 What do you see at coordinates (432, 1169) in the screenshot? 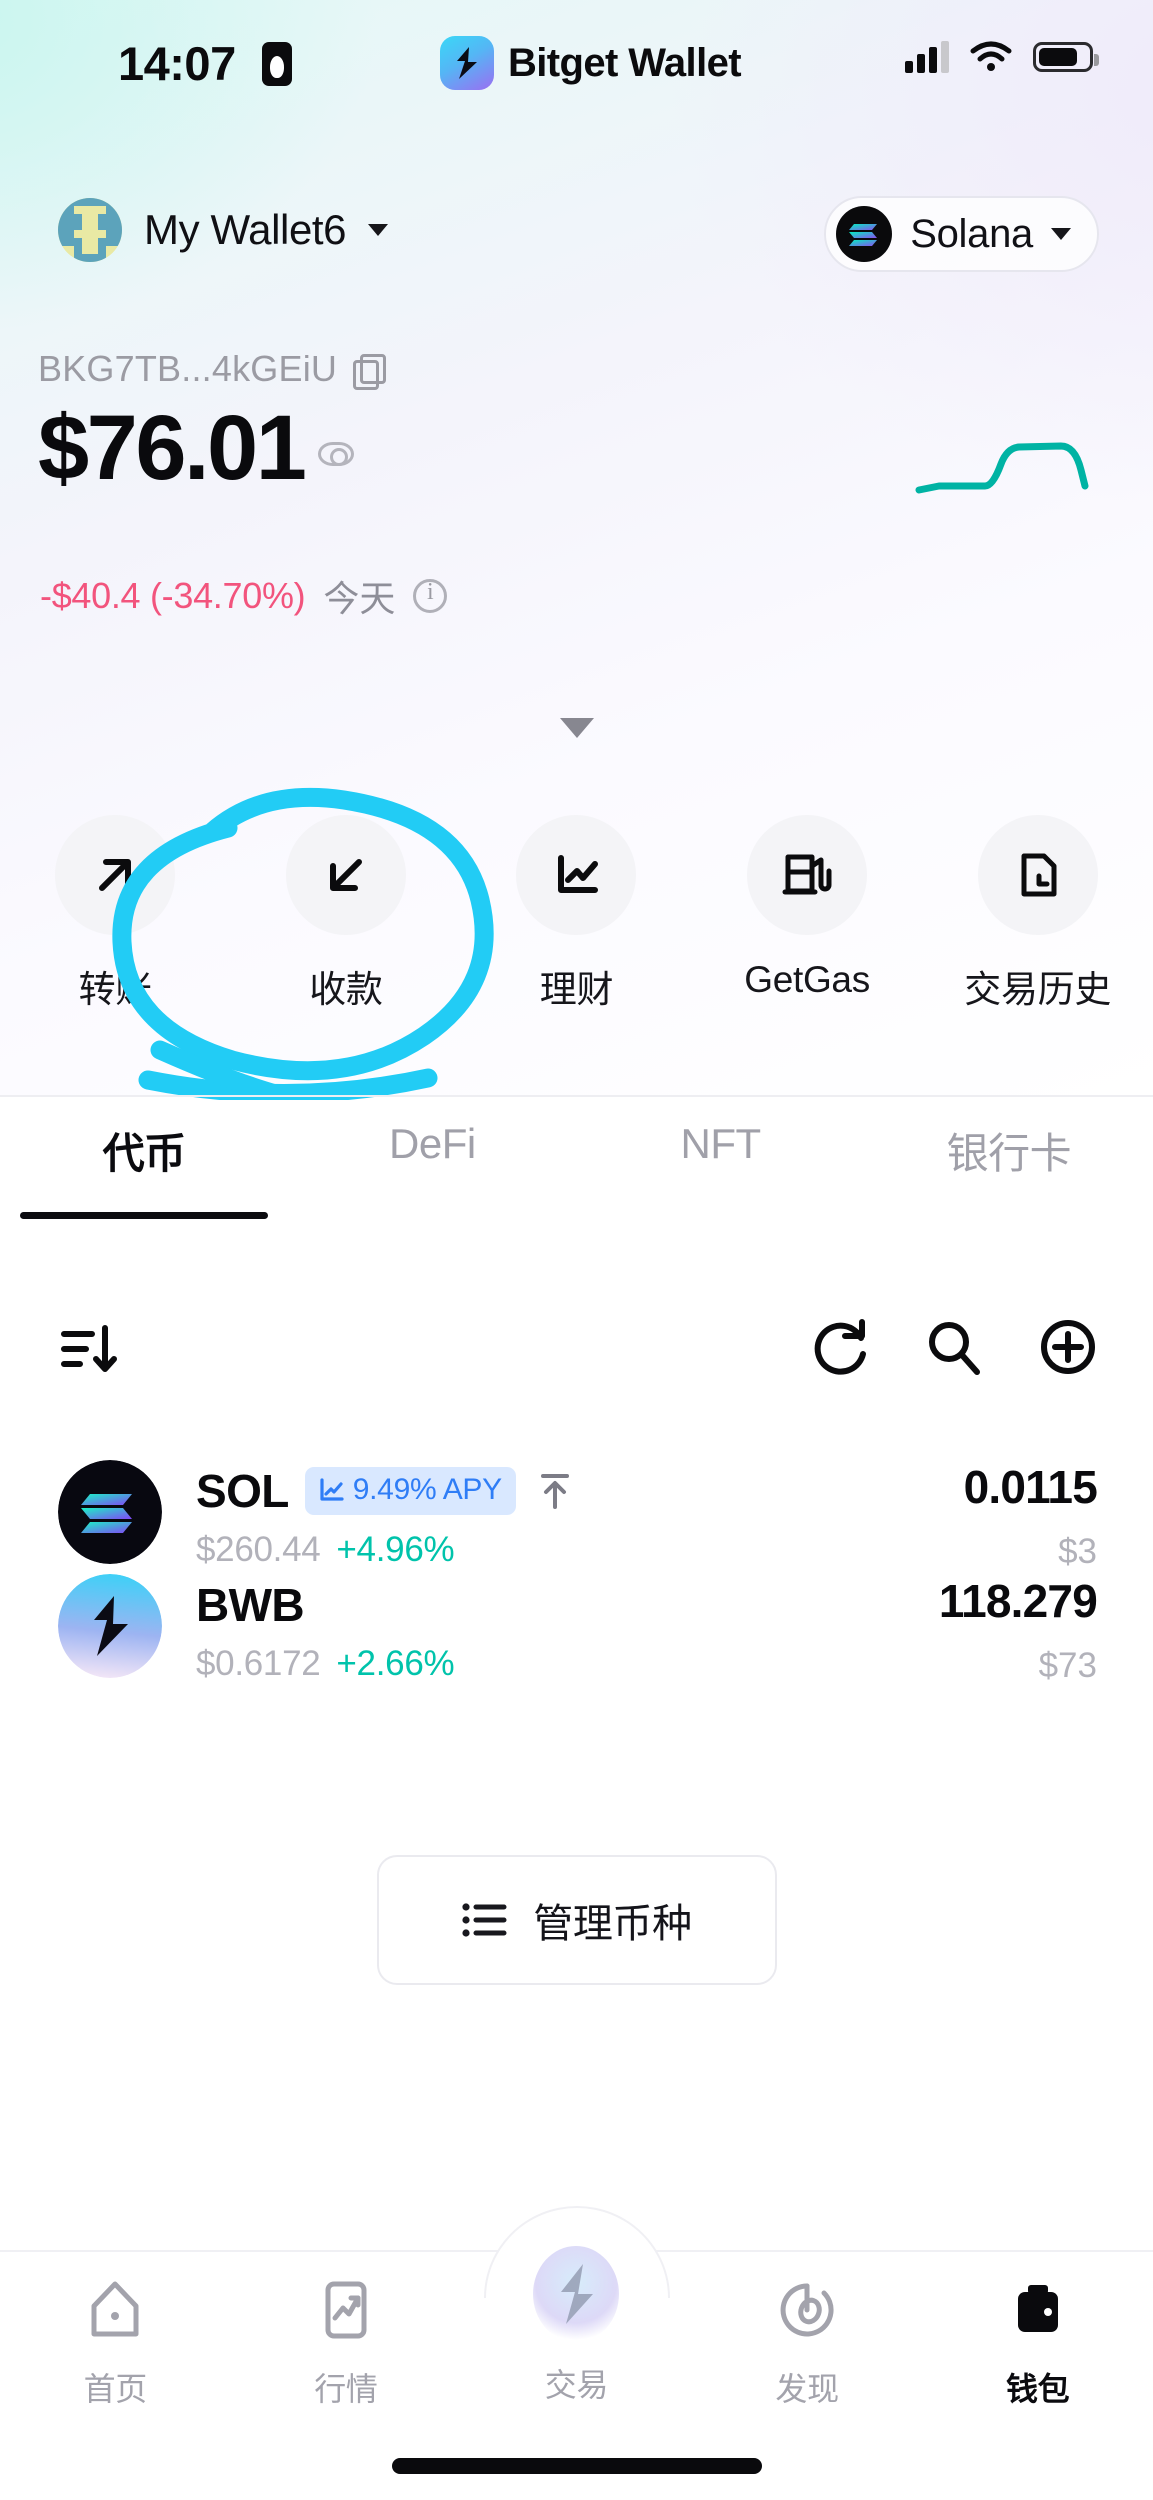
I see `tab-defi: DeFi` at bounding box center [432, 1169].